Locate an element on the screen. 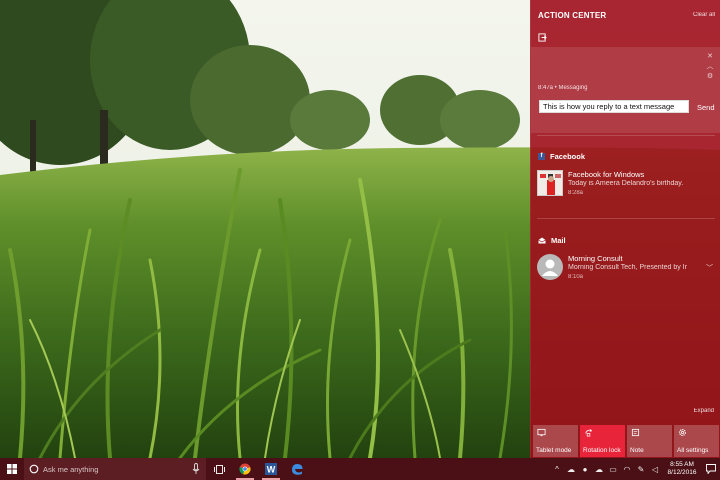 This screenshot has height=480, width=720. tray-app-icon: ● is located at coordinates (585, 469).